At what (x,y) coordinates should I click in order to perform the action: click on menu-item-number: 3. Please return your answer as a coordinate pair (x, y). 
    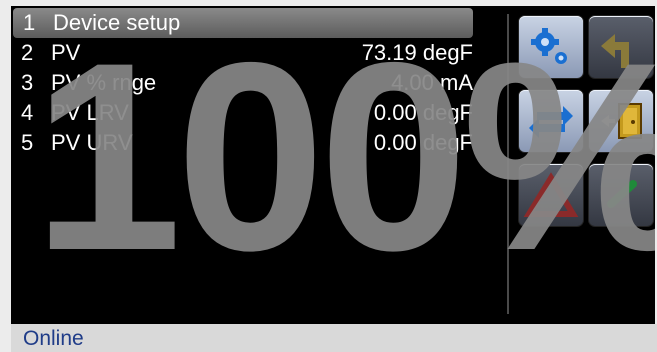
    Looking at the image, I should click on (27, 82).